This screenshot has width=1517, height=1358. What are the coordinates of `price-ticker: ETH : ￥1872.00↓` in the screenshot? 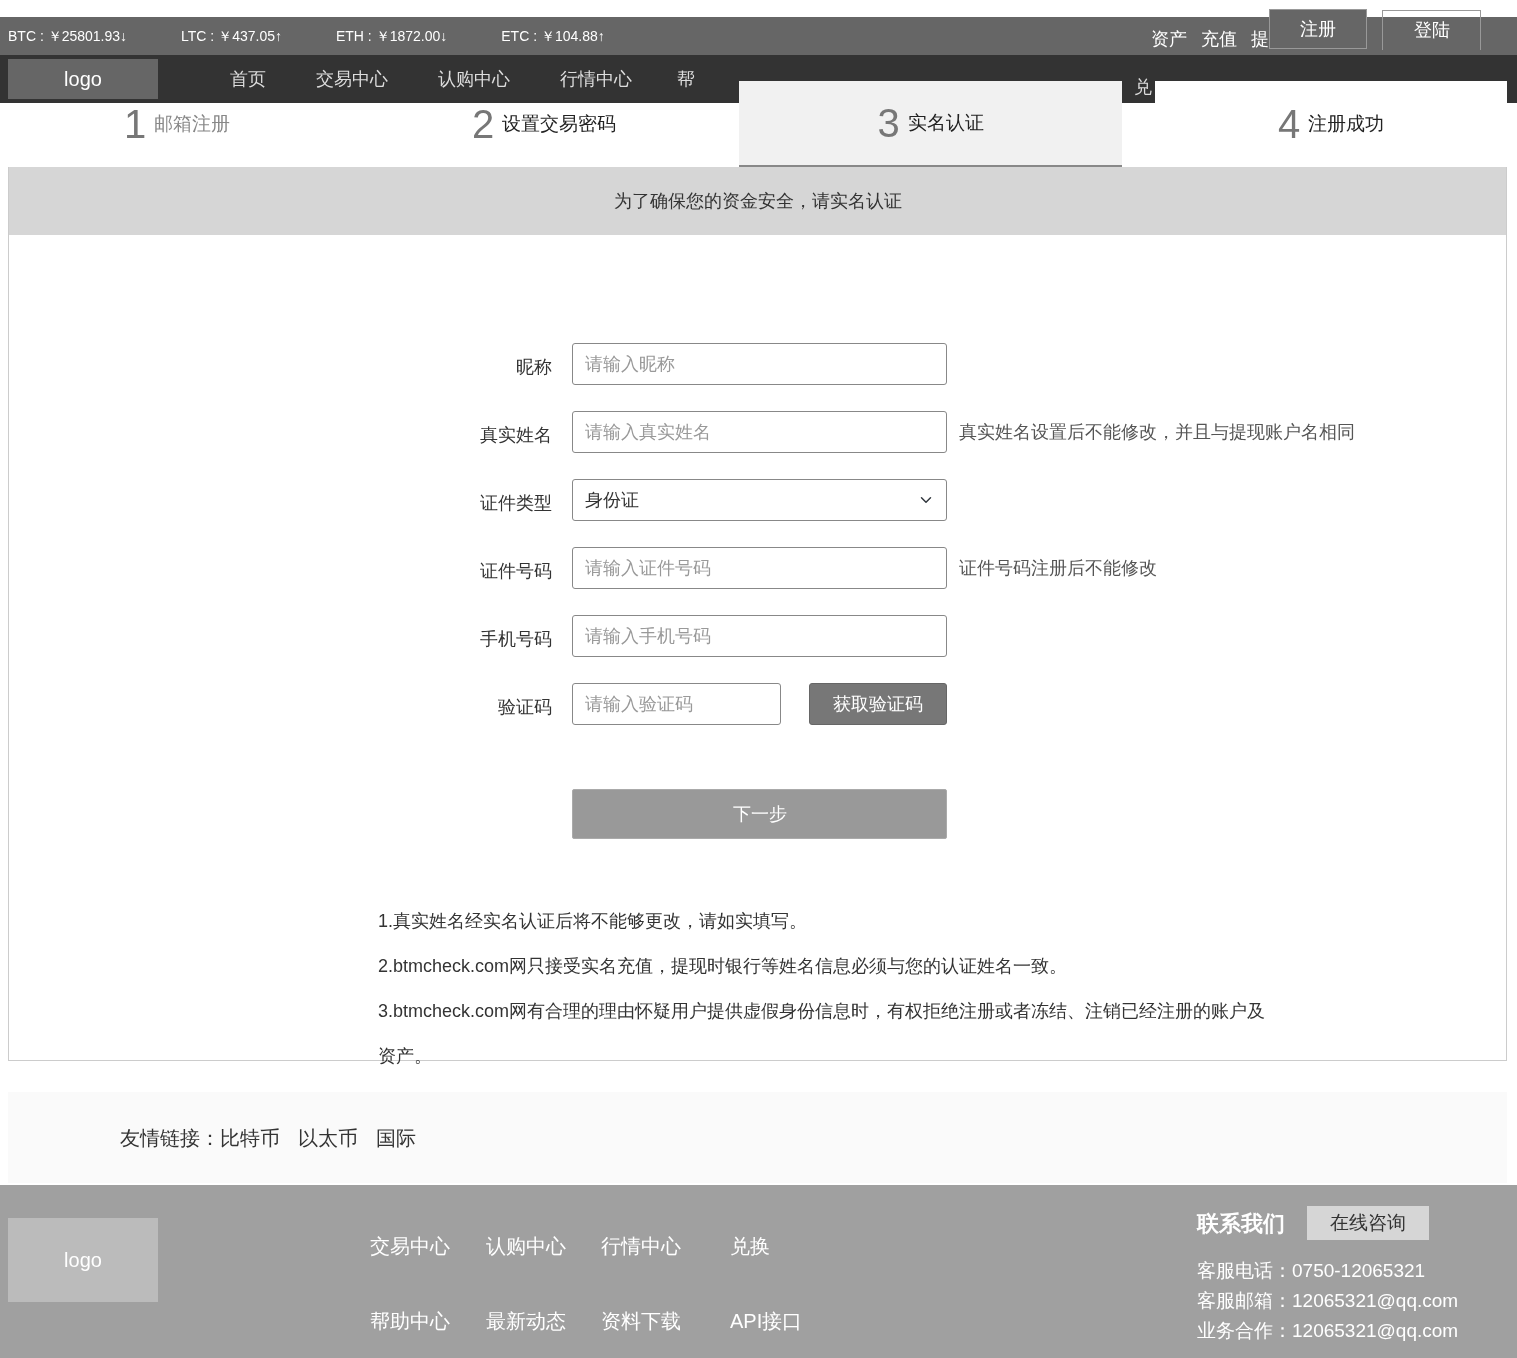 It's located at (391, 36).